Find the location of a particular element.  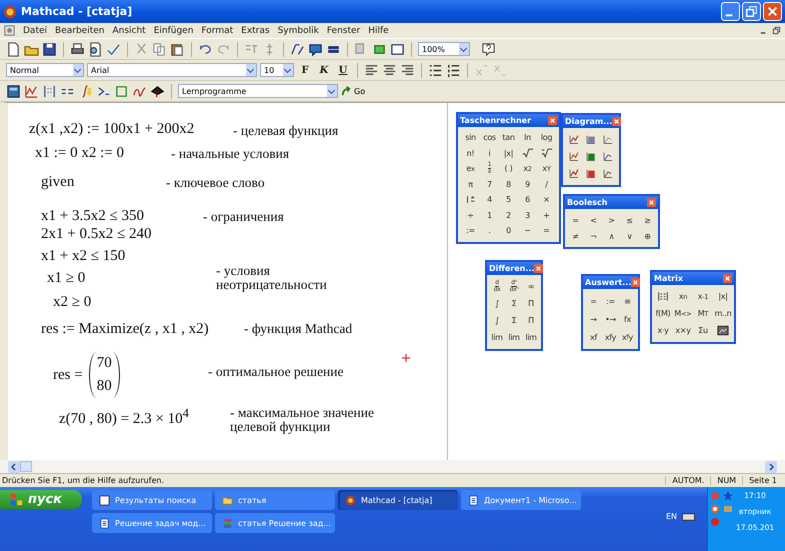

palette-key: / is located at coordinates (546, 184).